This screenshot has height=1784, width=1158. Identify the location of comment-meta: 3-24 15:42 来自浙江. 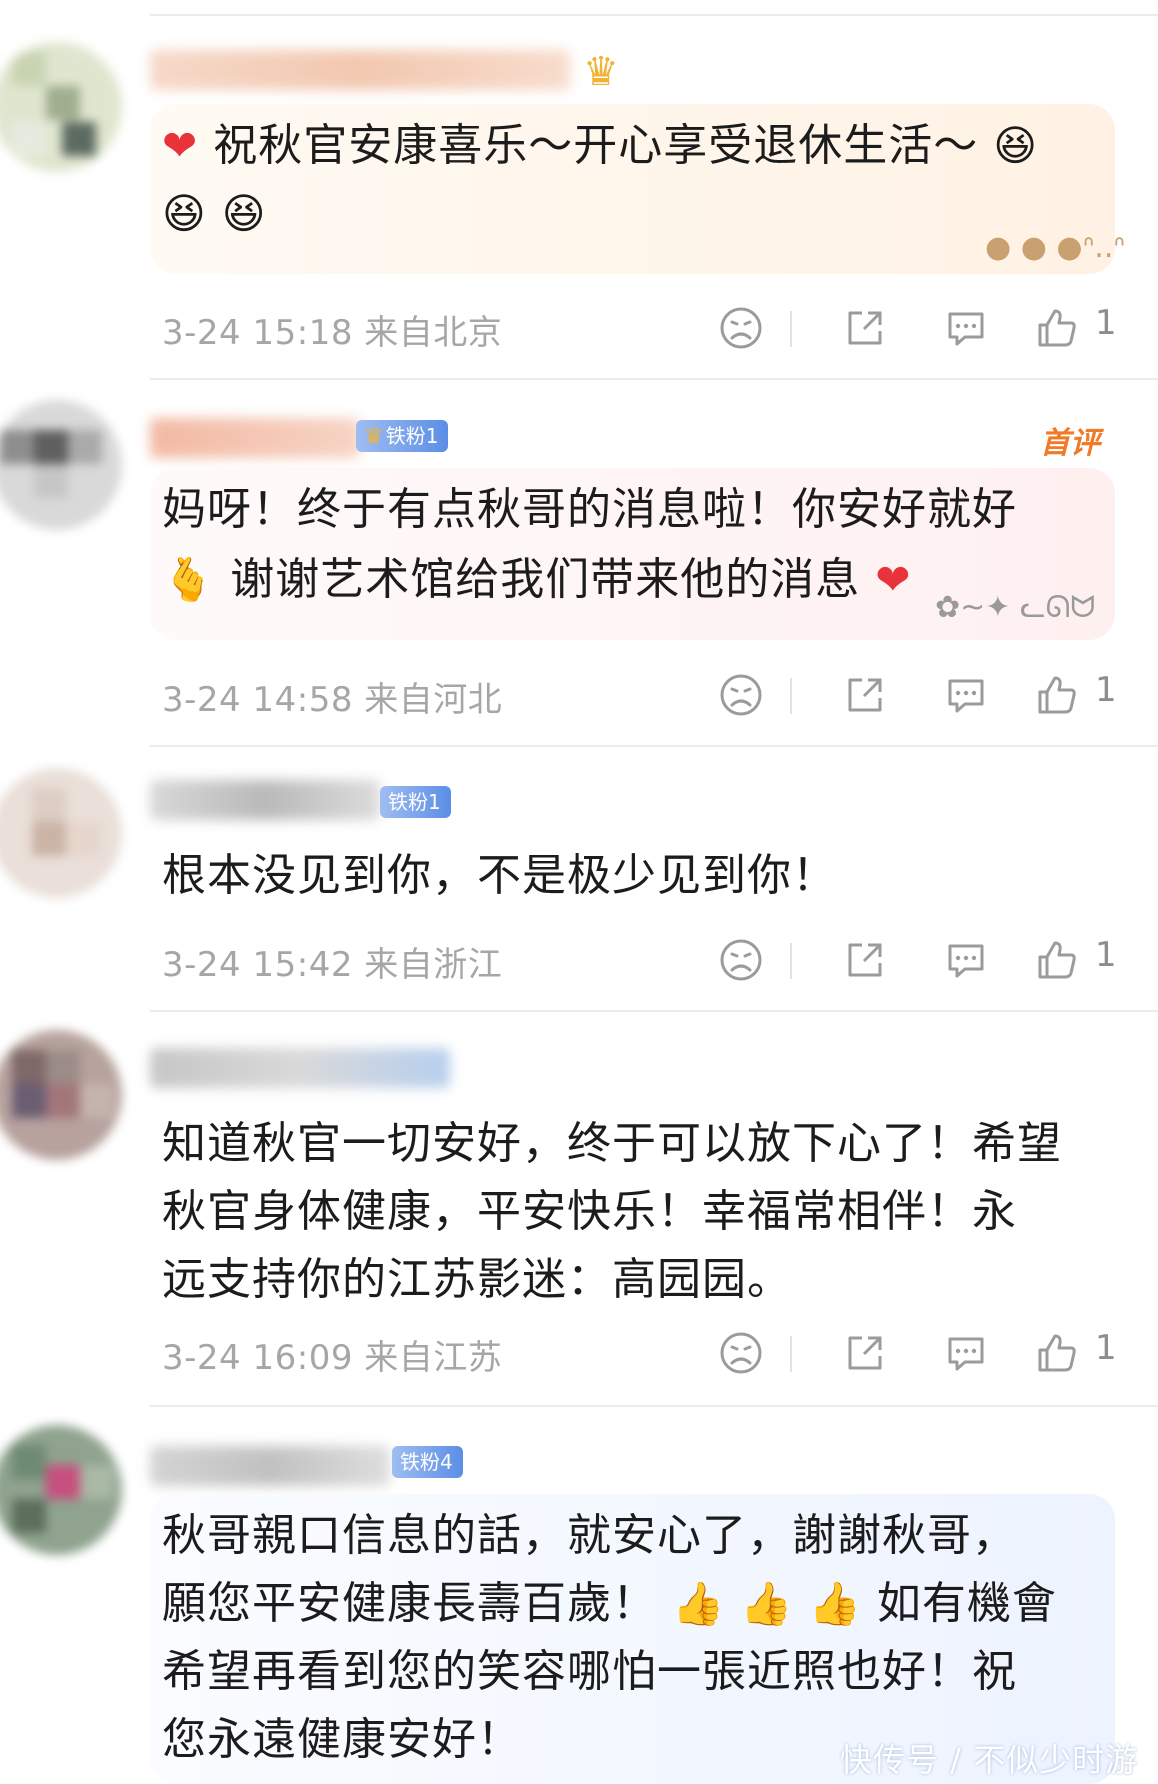
(332, 961).